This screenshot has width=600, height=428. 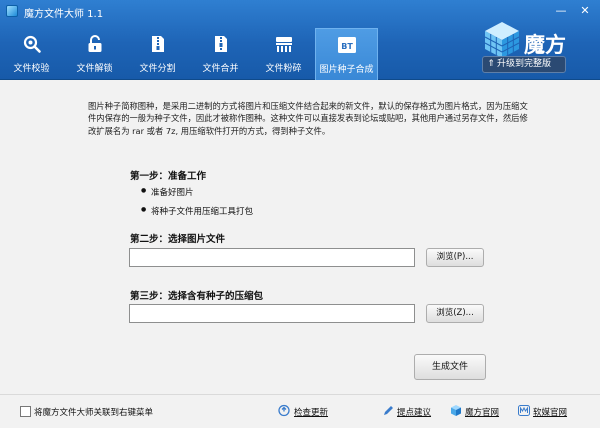 I want to click on pencil-icon, so click(x=388, y=410).